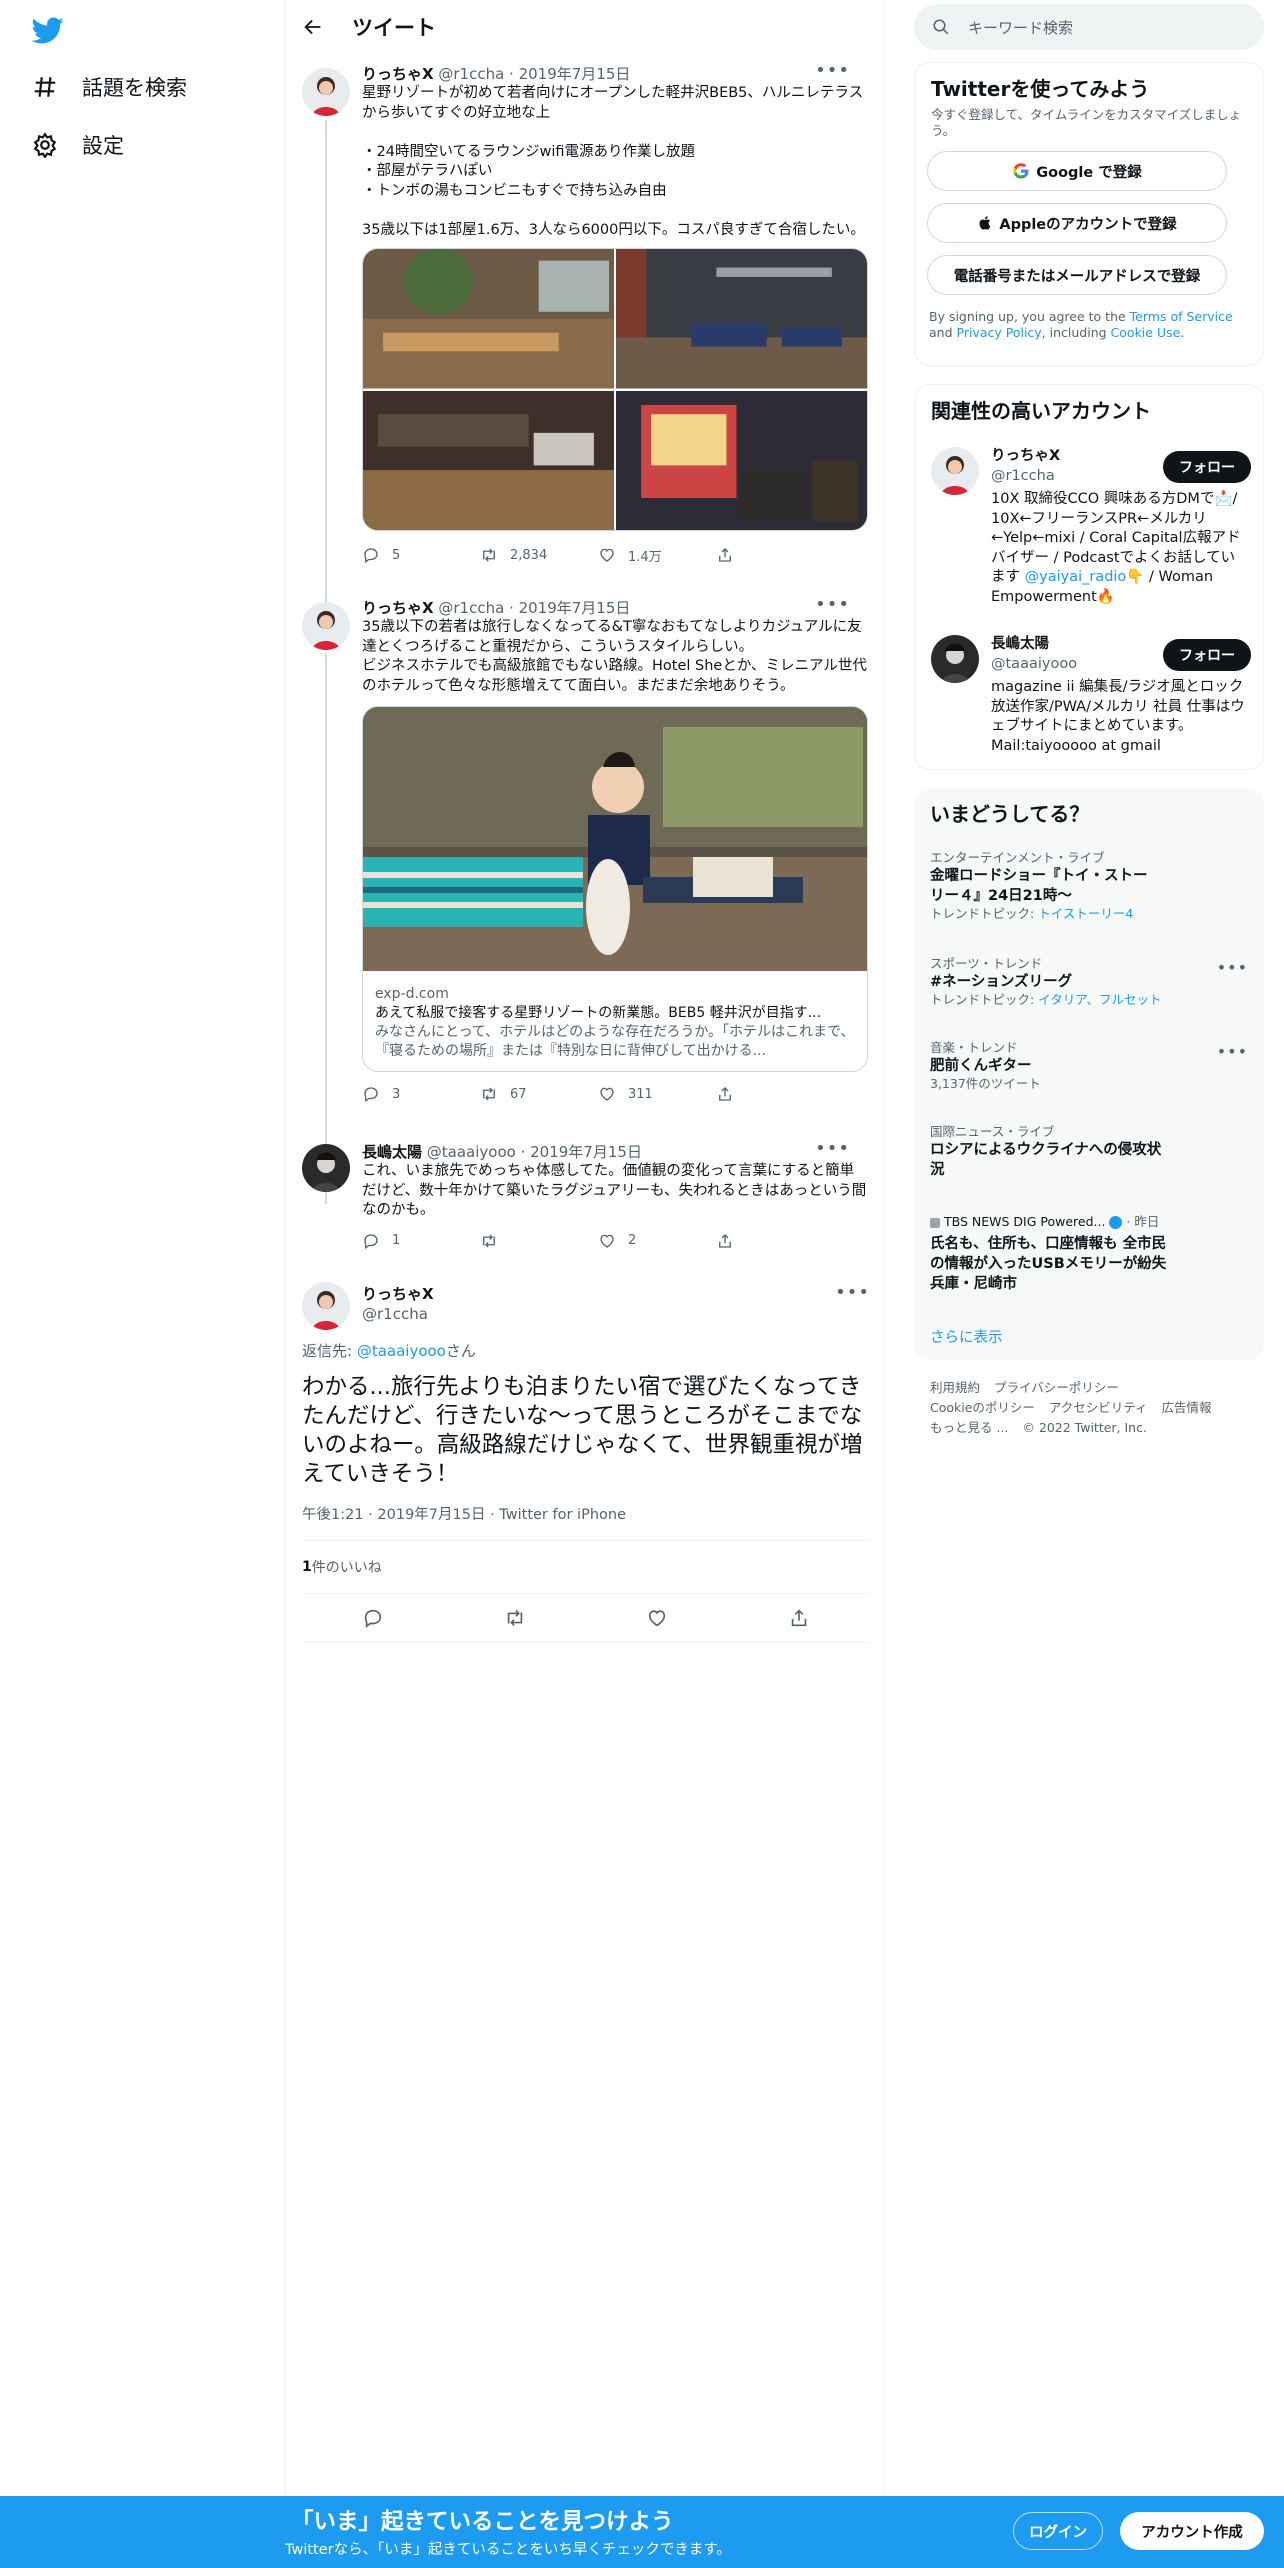 This screenshot has width=1284, height=2568. I want to click on page-title: ツイート, so click(394, 28).